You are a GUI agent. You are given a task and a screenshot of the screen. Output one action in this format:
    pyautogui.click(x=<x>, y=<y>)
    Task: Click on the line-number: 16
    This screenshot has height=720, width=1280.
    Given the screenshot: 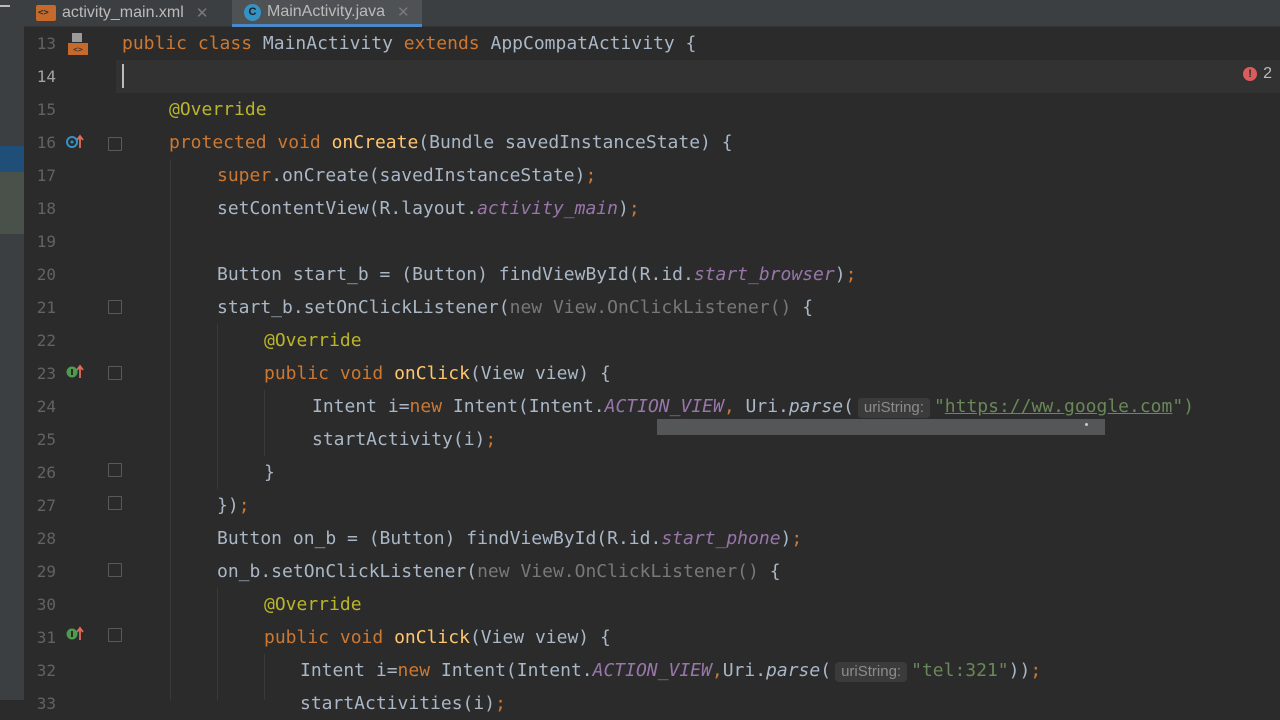 What is the action you would take?
    pyautogui.click(x=46, y=142)
    